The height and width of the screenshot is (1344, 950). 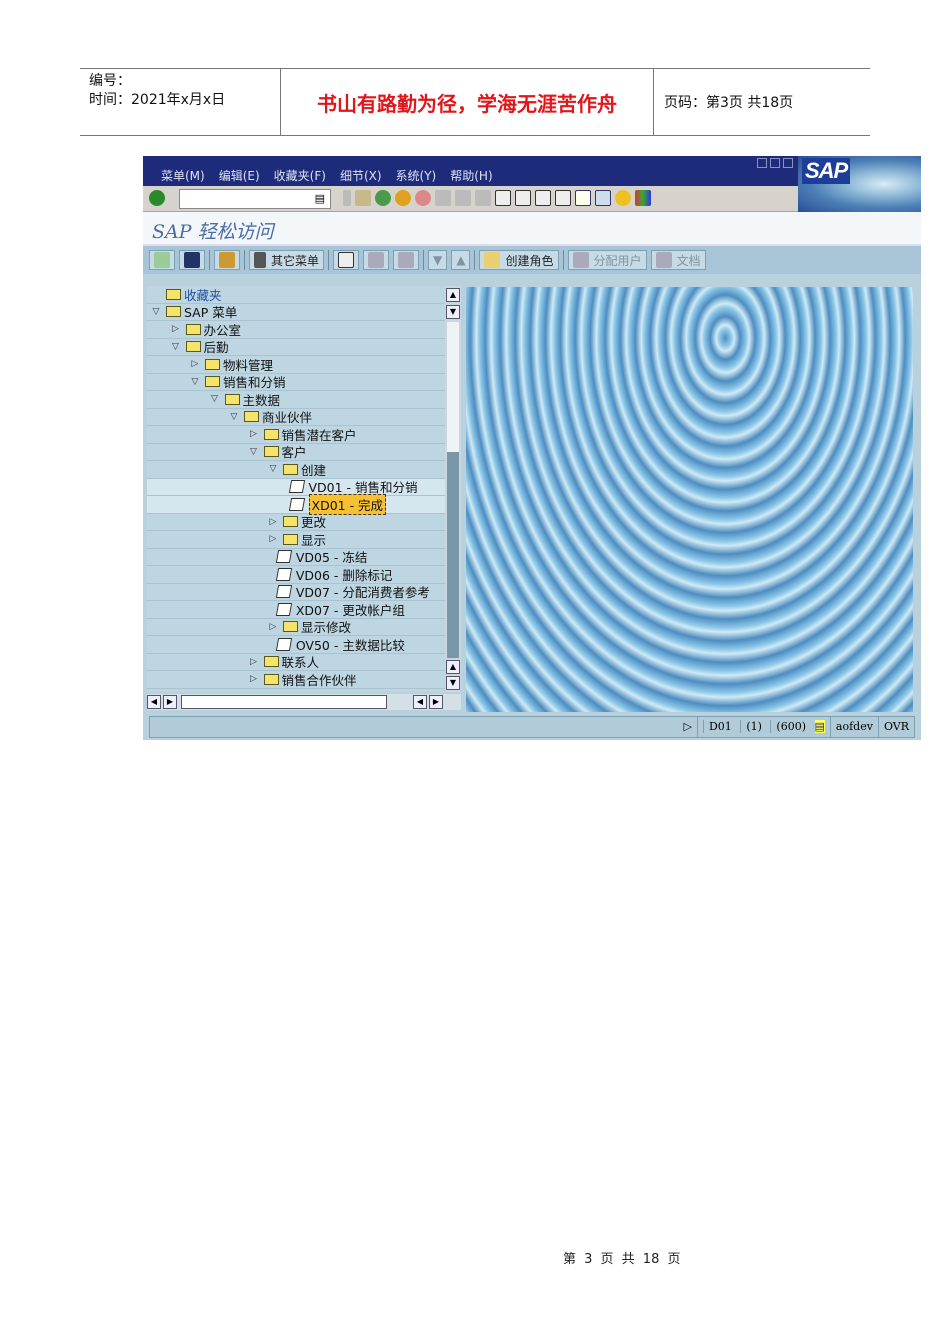 What do you see at coordinates (296, 470) in the screenshot?
I see `tree-node: ▽ 创建` at bounding box center [296, 470].